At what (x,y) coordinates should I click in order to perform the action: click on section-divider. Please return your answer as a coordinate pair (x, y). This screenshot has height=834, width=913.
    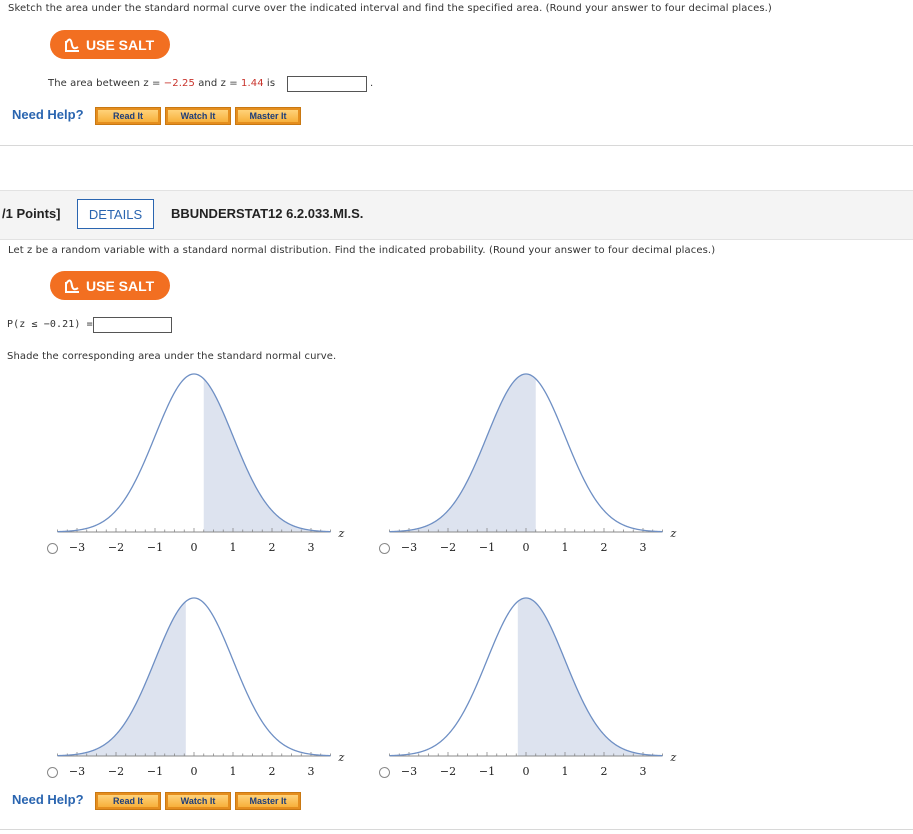
    Looking at the image, I should click on (456, 829).